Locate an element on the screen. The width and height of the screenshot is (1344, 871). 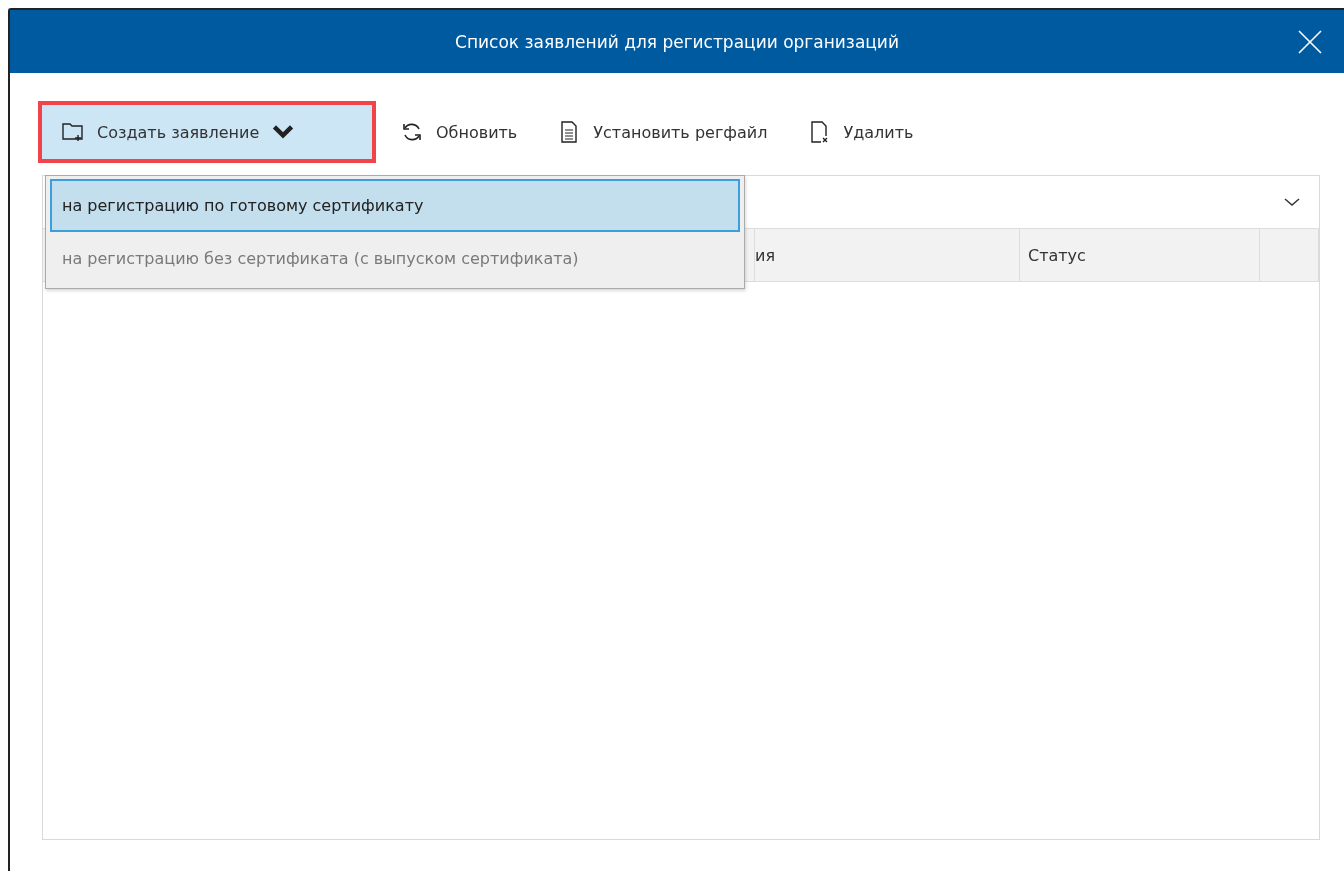
column-header: Статус is located at coordinates (1140, 255).